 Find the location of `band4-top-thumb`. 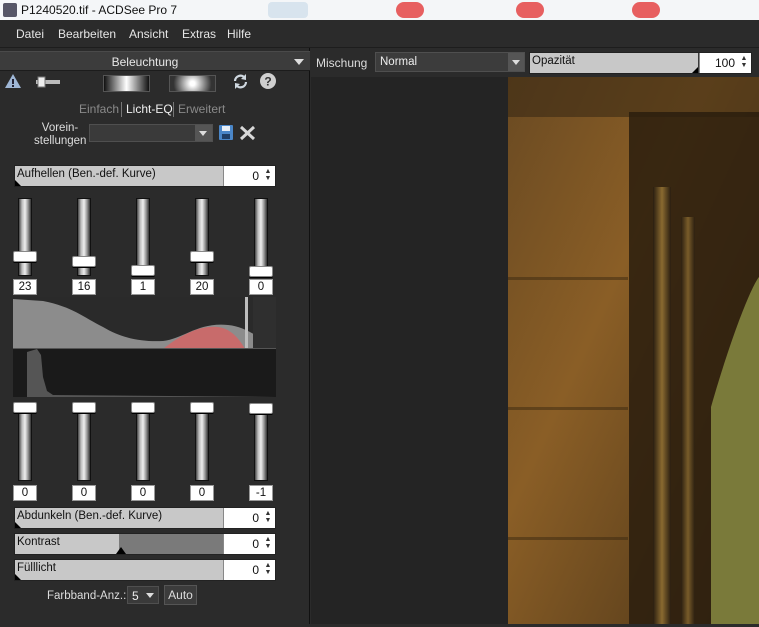

band4-top-thumb is located at coordinates (202, 256).